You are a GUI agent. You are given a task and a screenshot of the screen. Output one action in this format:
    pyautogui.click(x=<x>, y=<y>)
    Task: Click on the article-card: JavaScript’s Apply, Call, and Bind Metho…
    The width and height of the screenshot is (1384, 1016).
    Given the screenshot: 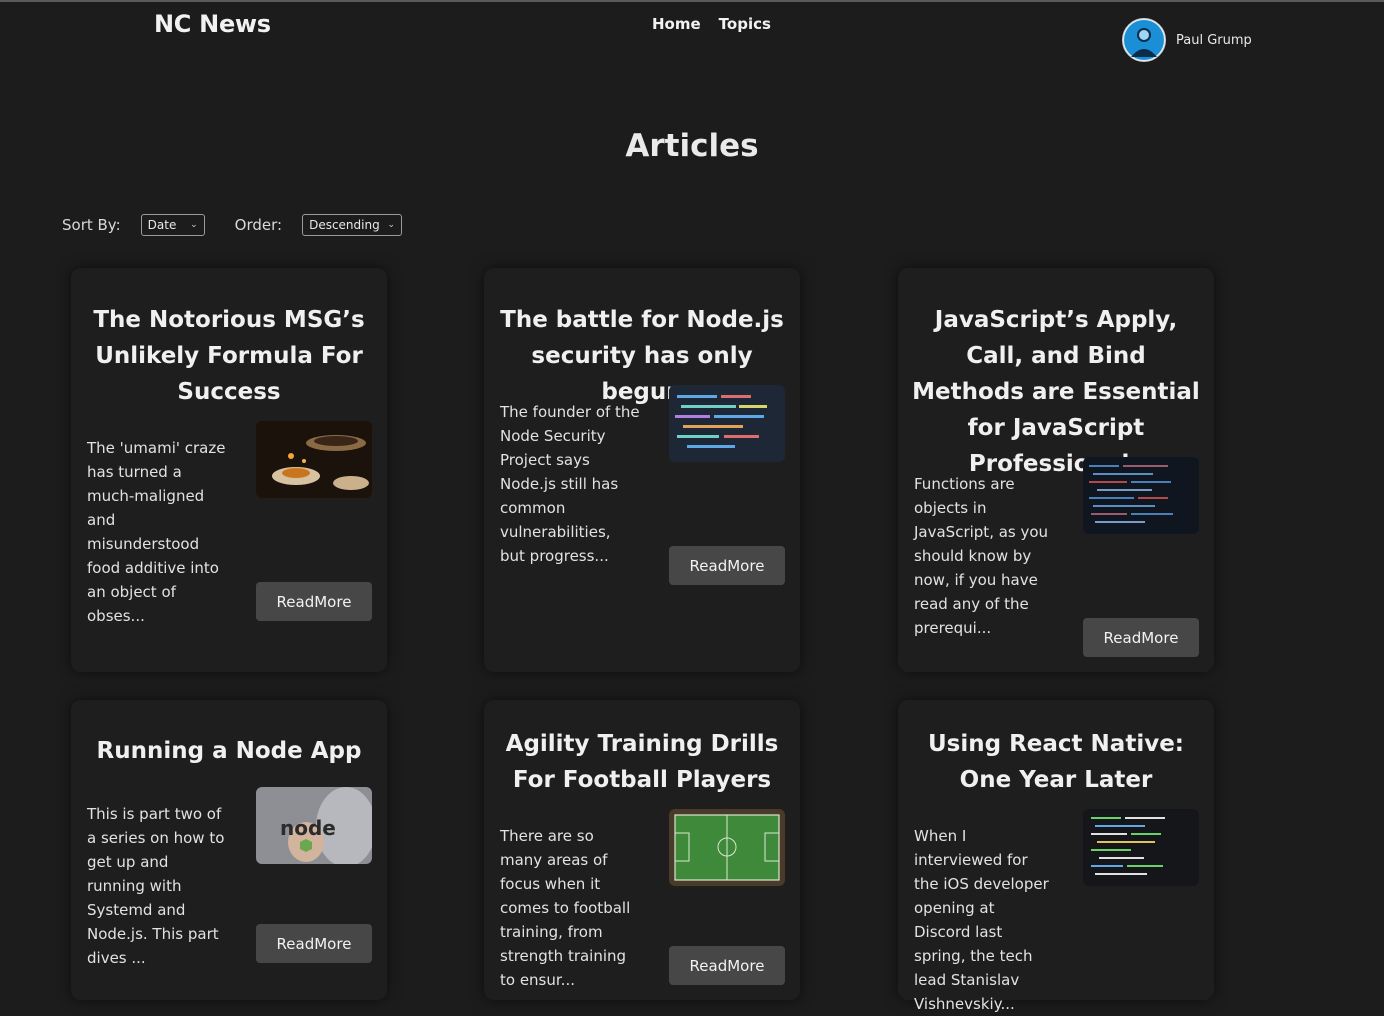 What is the action you would take?
    pyautogui.click(x=1056, y=470)
    